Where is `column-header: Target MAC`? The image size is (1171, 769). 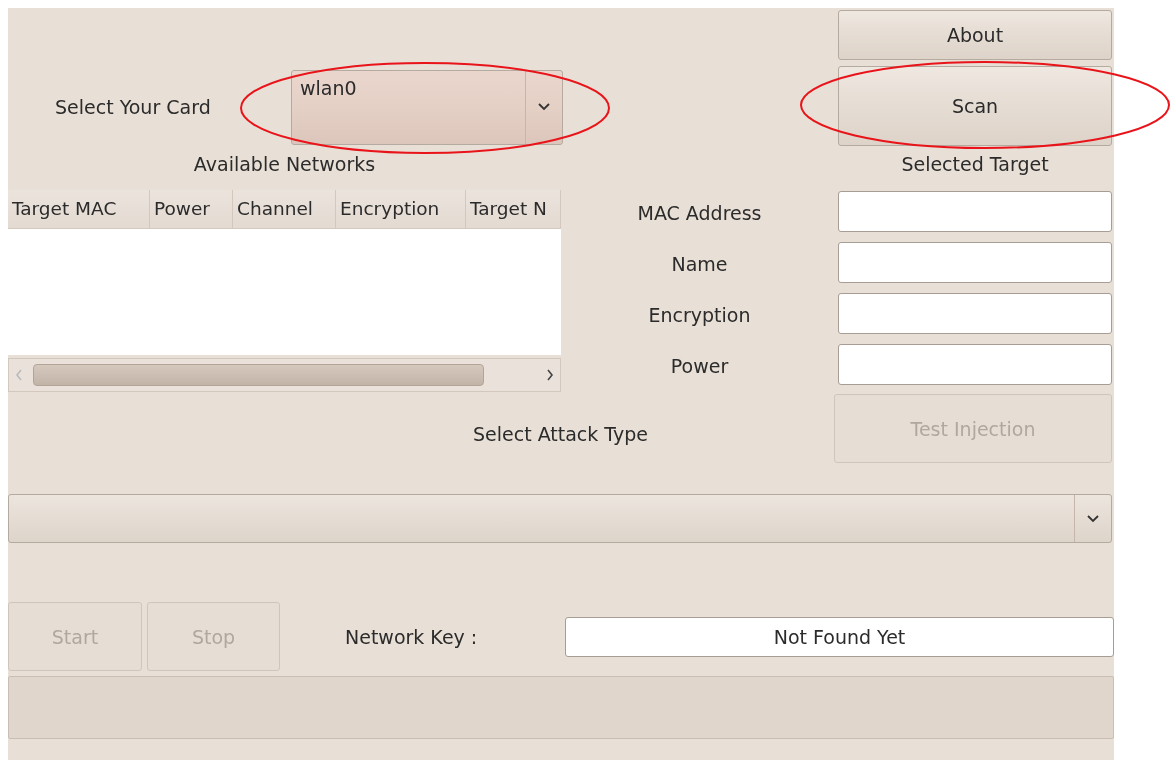
column-header: Target MAC is located at coordinates (79, 209).